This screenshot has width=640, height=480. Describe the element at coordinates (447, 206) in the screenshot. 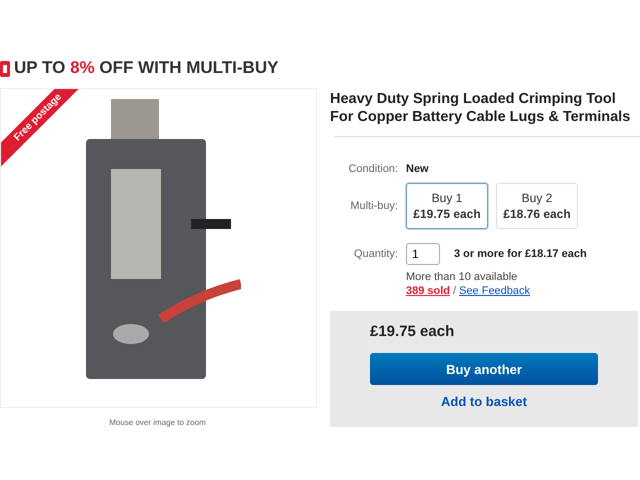

I see `multibuy-option: Buy 1 £19.75 each` at that location.